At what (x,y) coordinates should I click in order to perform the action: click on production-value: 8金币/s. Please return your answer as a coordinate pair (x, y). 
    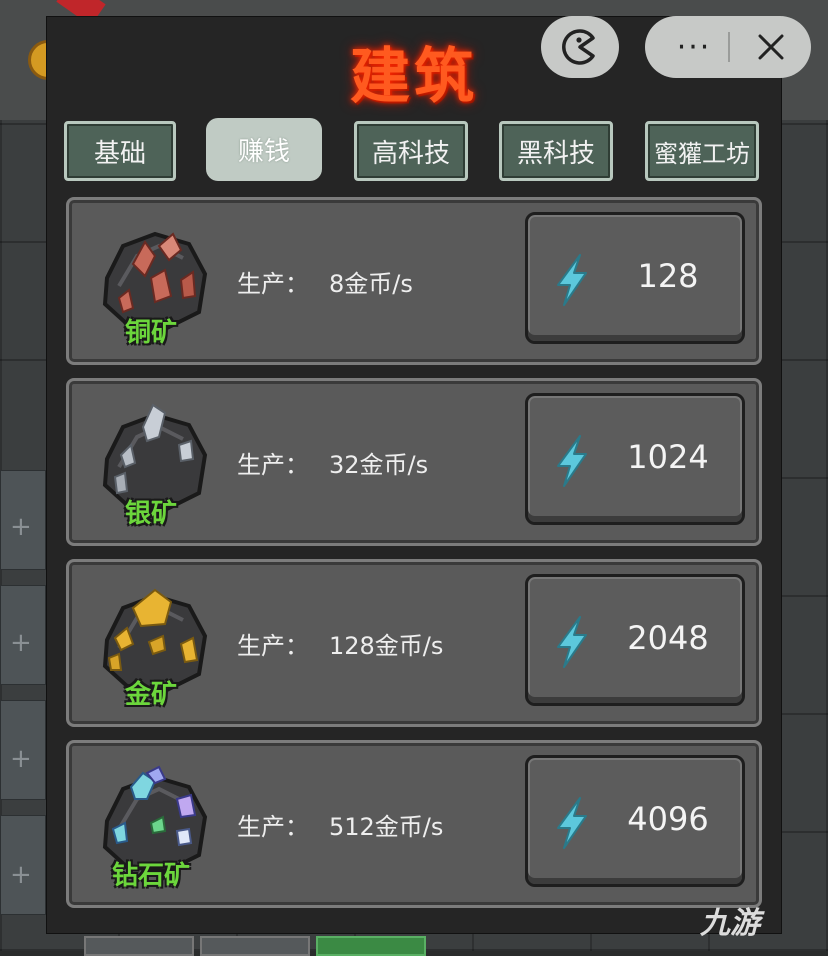
    Looking at the image, I should click on (371, 284).